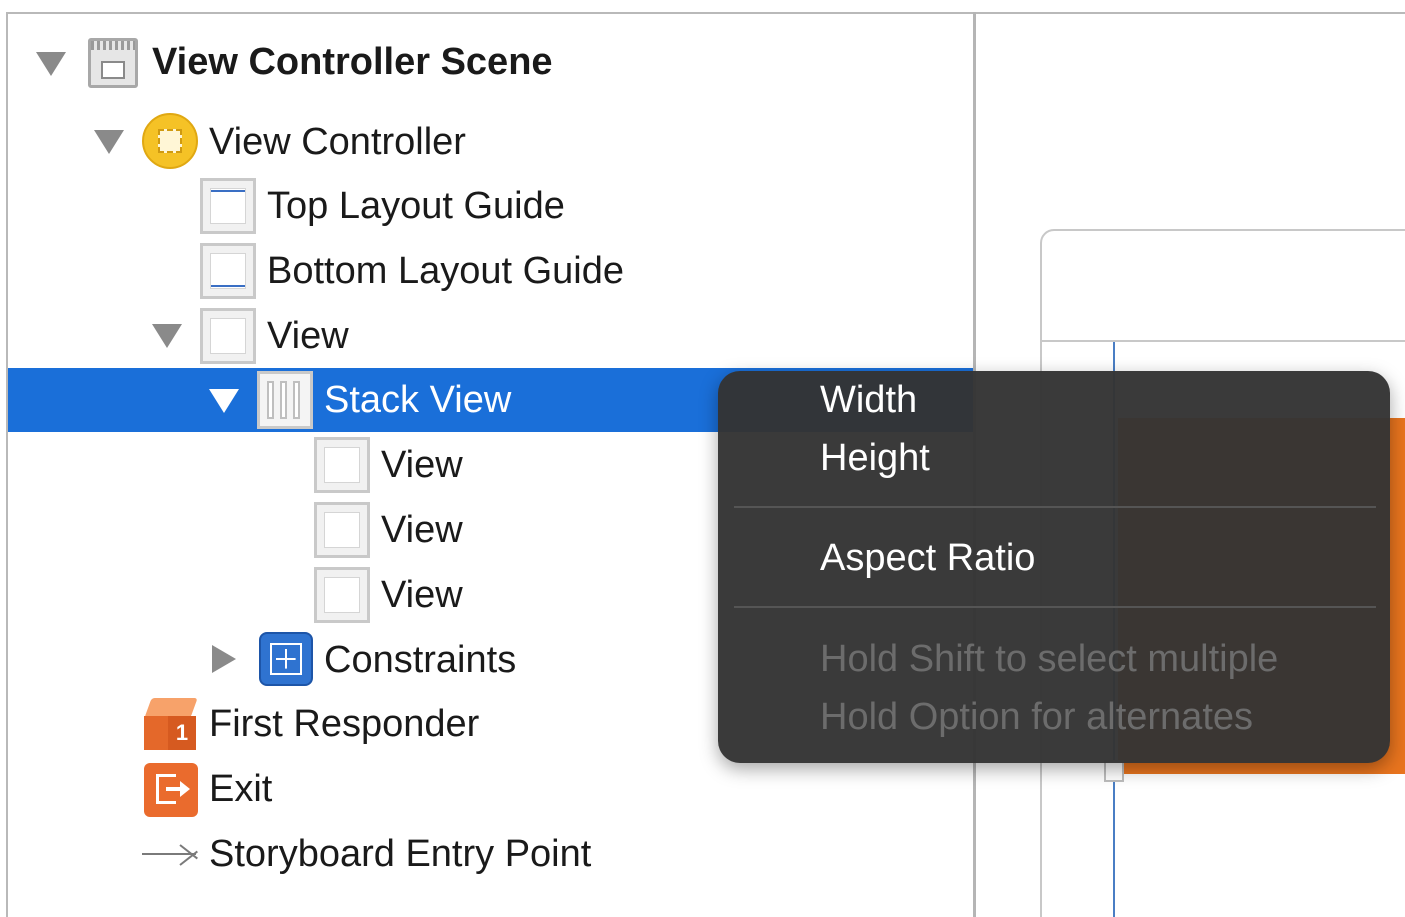 The height and width of the screenshot is (917, 1405). Describe the element at coordinates (241, 789) in the screenshot. I see `exit-label: Exit` at that location.